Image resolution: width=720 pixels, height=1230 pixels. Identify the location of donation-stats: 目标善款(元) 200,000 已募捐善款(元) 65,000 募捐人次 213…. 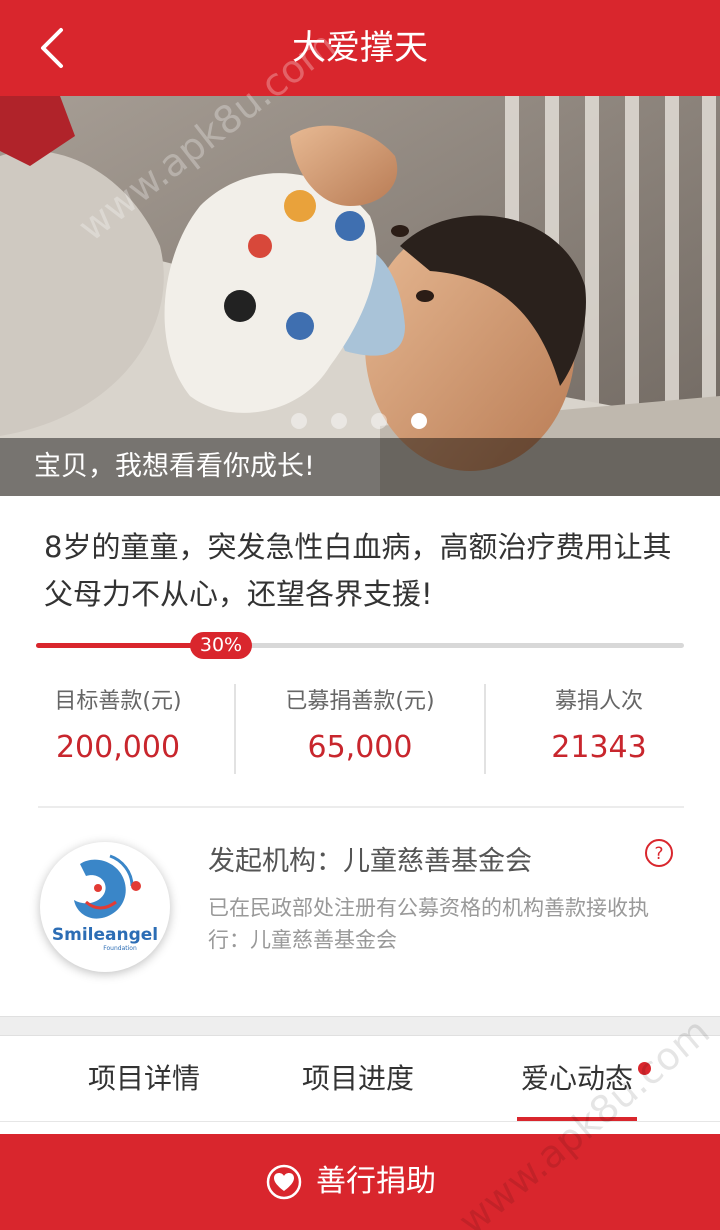
(360, 729).